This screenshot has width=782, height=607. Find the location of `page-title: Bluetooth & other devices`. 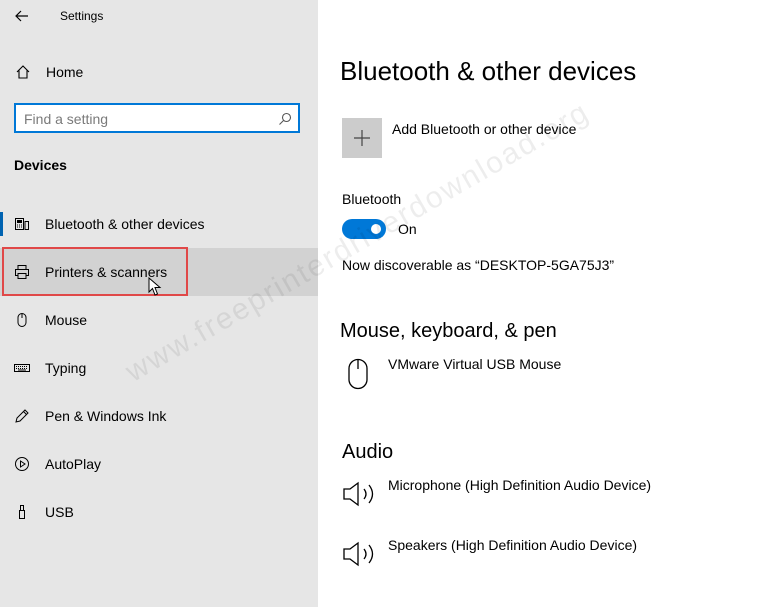

page-title: Bluetooth & other devices is located at coordinates (488, 71).